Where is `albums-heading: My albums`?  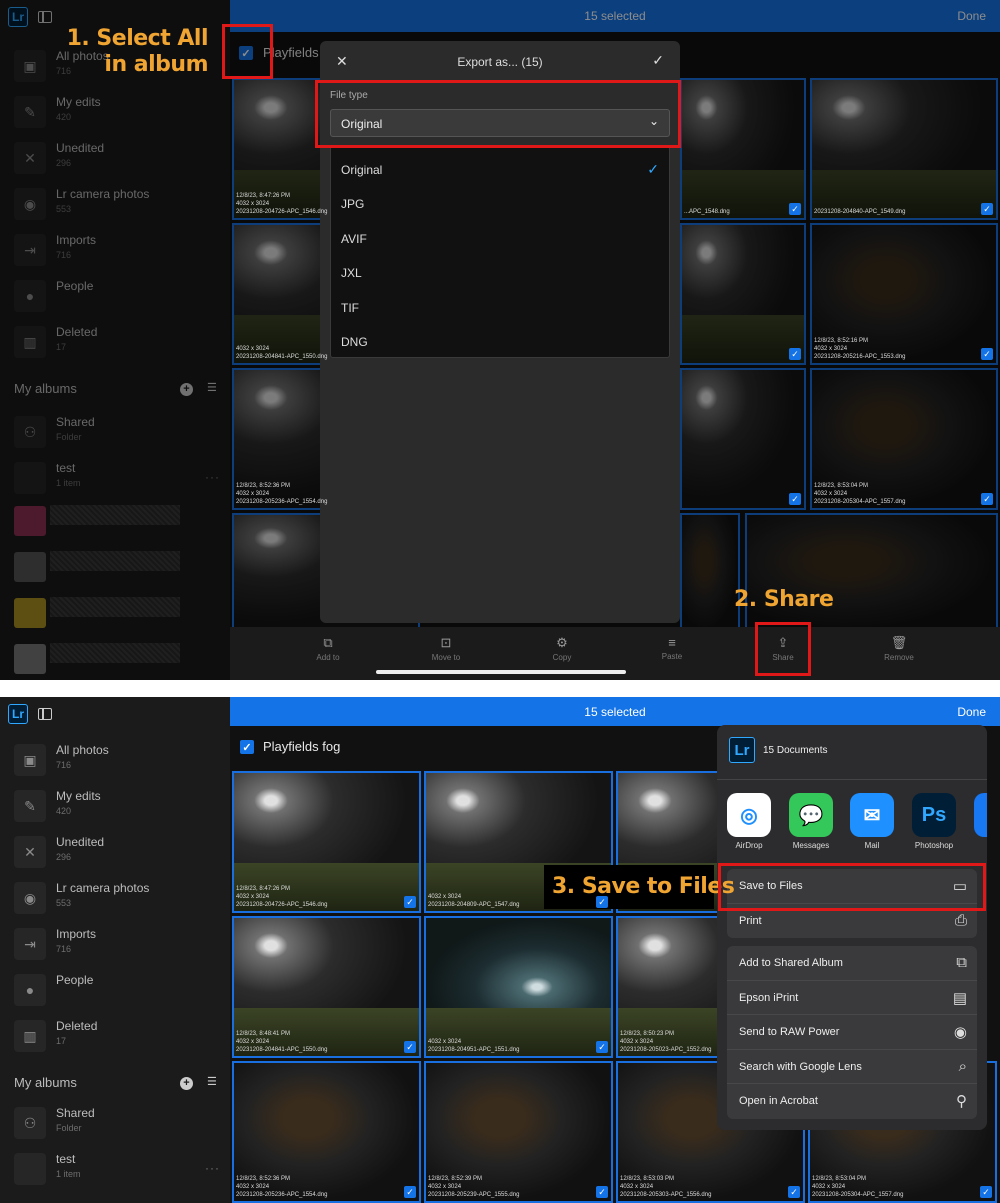 albums-heading: My albums is located at coordinates (45, 1082).